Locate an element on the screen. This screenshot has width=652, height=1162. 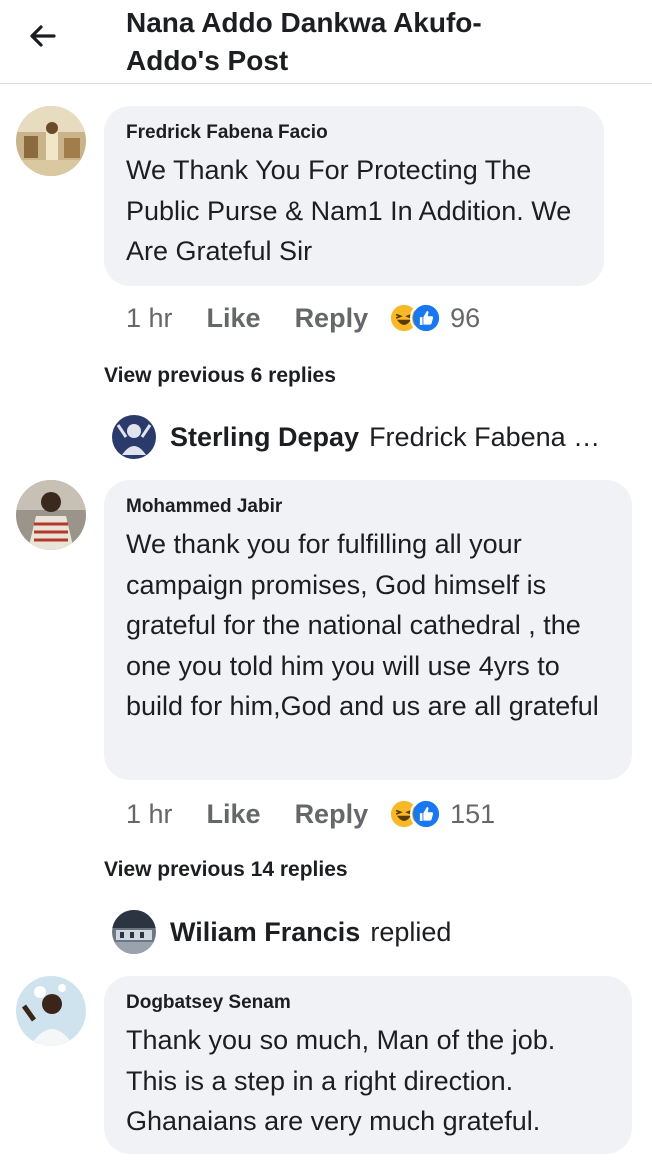
comment-actions: 1 hr Like Reply 151 is located at coordinates (310, 814).